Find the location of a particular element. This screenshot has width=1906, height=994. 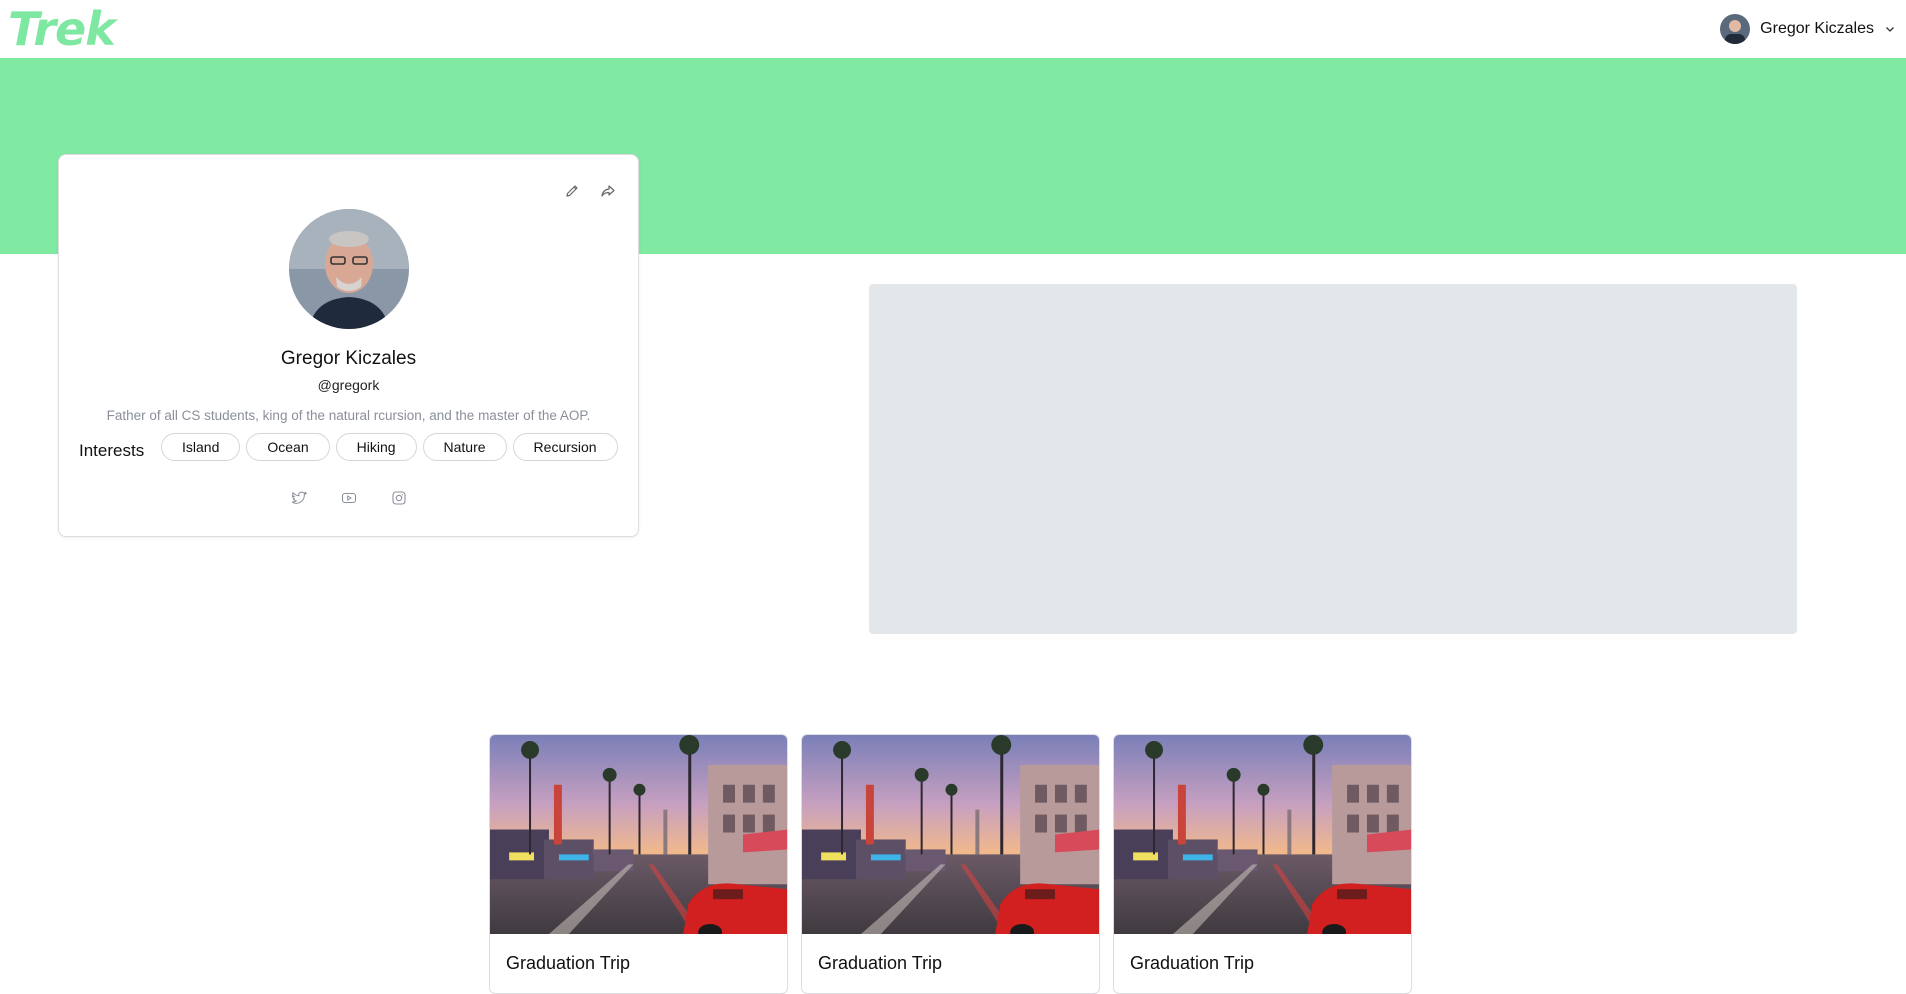

interest-tag-ocean: Ocean is located at coordinates (288, 447).